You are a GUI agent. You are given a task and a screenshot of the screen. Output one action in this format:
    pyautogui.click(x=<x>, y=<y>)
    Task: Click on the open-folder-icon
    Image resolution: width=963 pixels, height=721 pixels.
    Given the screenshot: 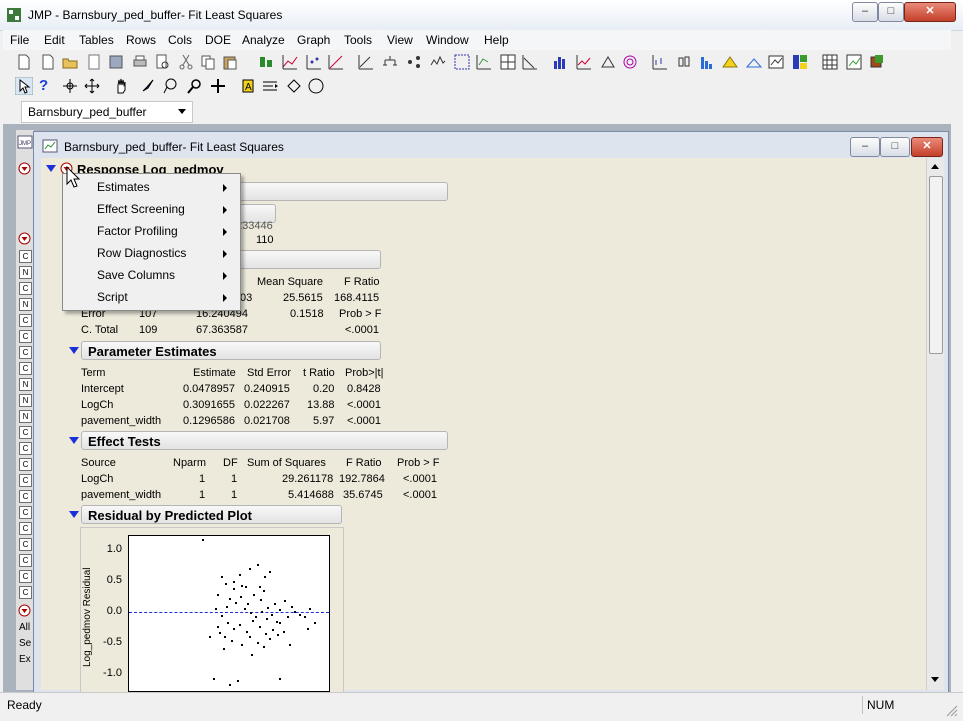 What is the action you would take?
    pyautogui.click(x=70, y=62)
    